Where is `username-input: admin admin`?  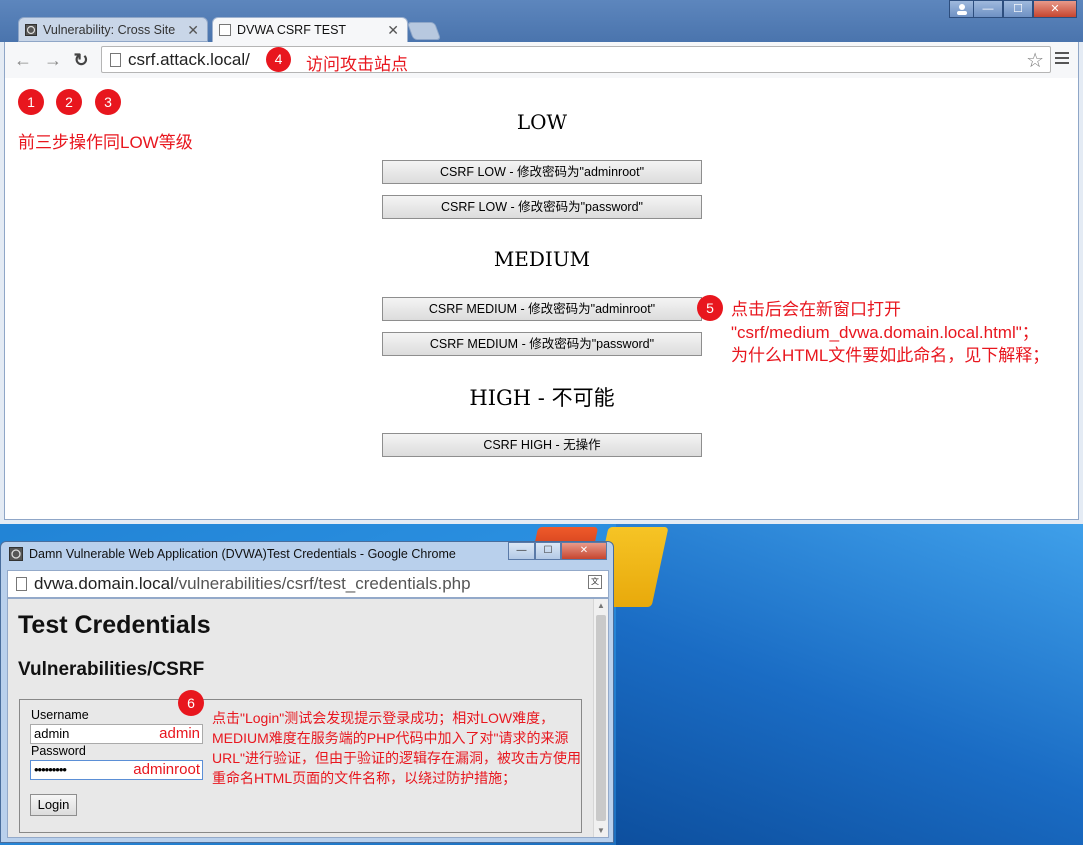 username-input: admin admin is located at coordinates (116, 734).